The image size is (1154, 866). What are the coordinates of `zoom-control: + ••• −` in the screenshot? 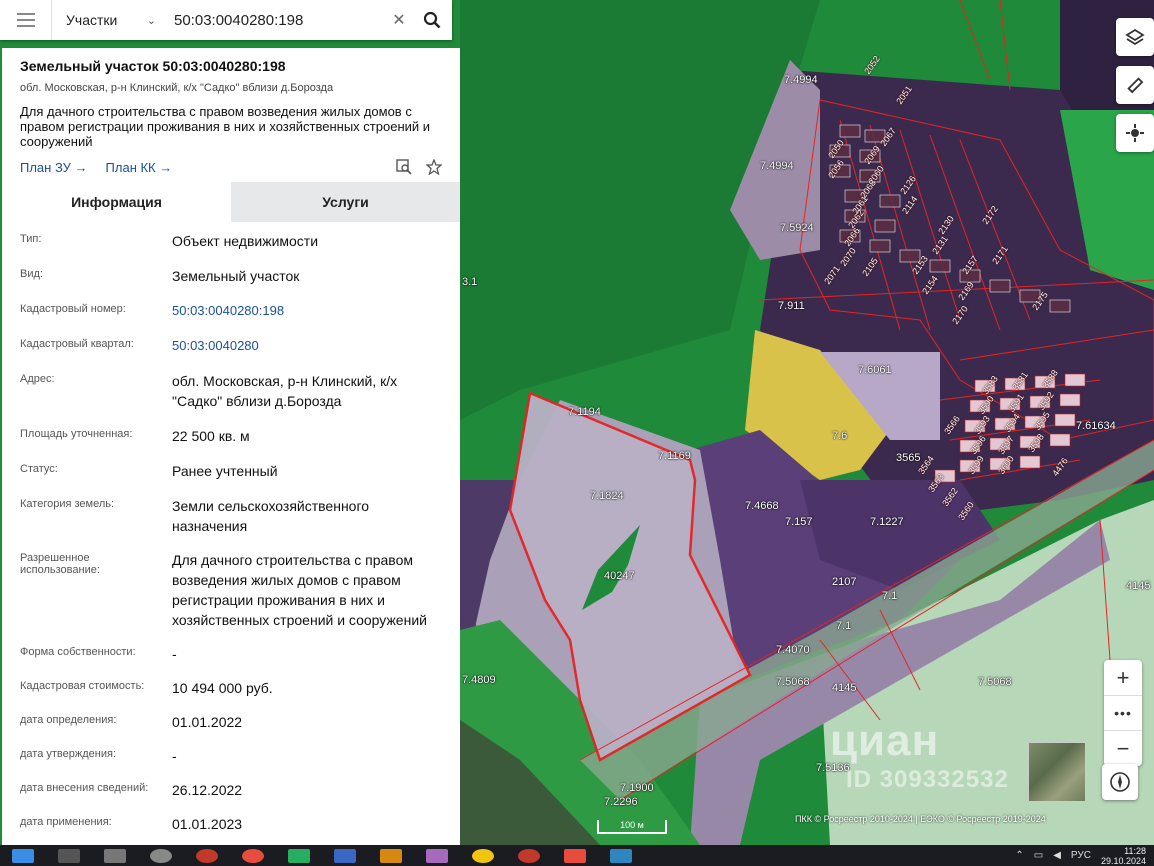 It's located at (1123, 713).